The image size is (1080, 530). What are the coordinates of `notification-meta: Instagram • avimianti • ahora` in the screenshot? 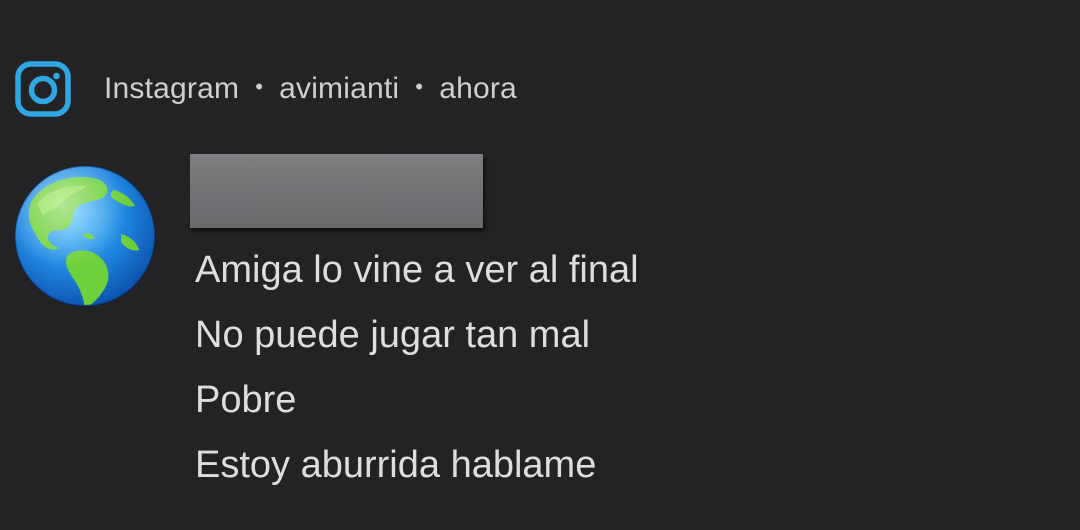 It's located at (310, 89).